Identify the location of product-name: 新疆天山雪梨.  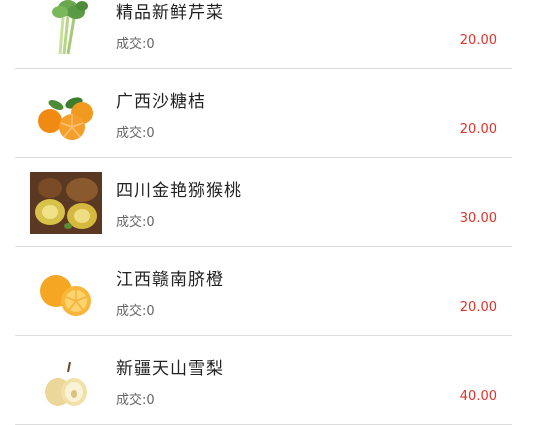
(170, 369).